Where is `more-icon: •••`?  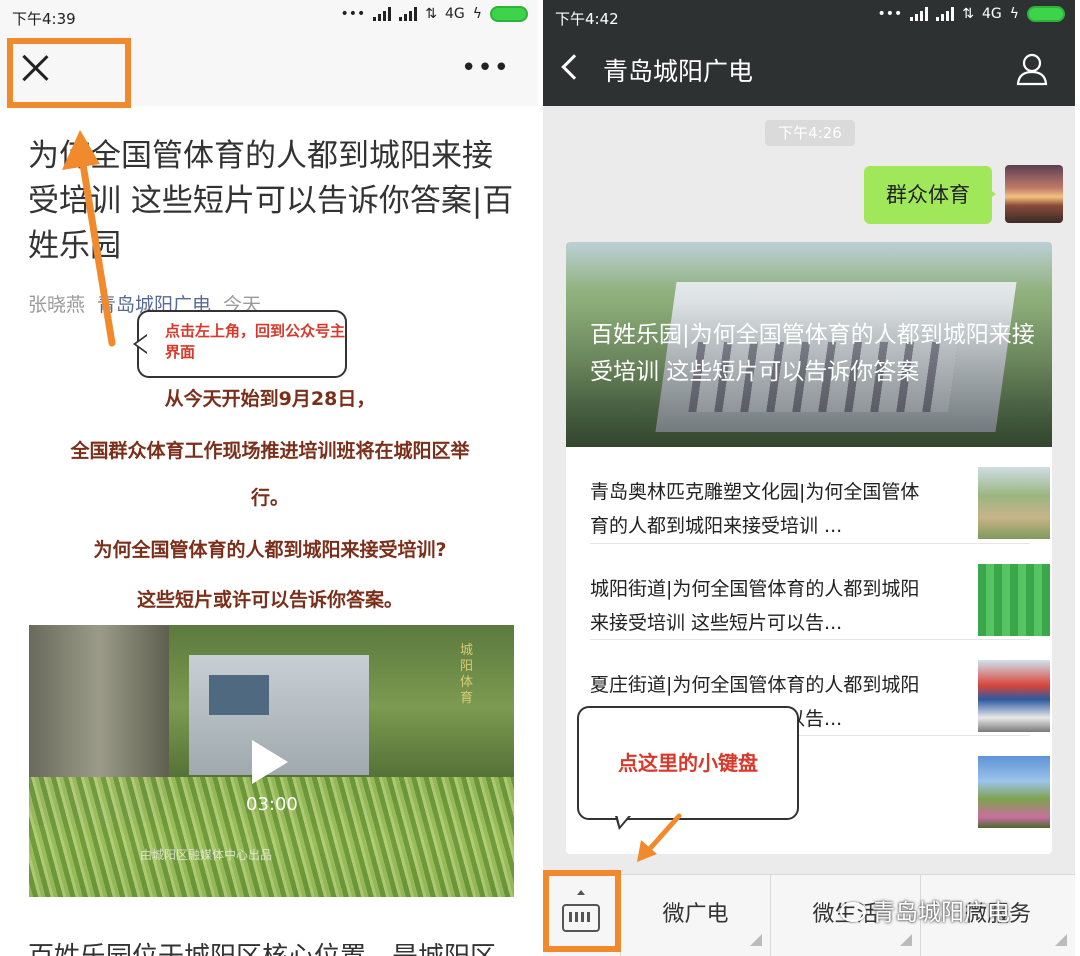 more-icon: ••• is located at coordinates (485, 68).